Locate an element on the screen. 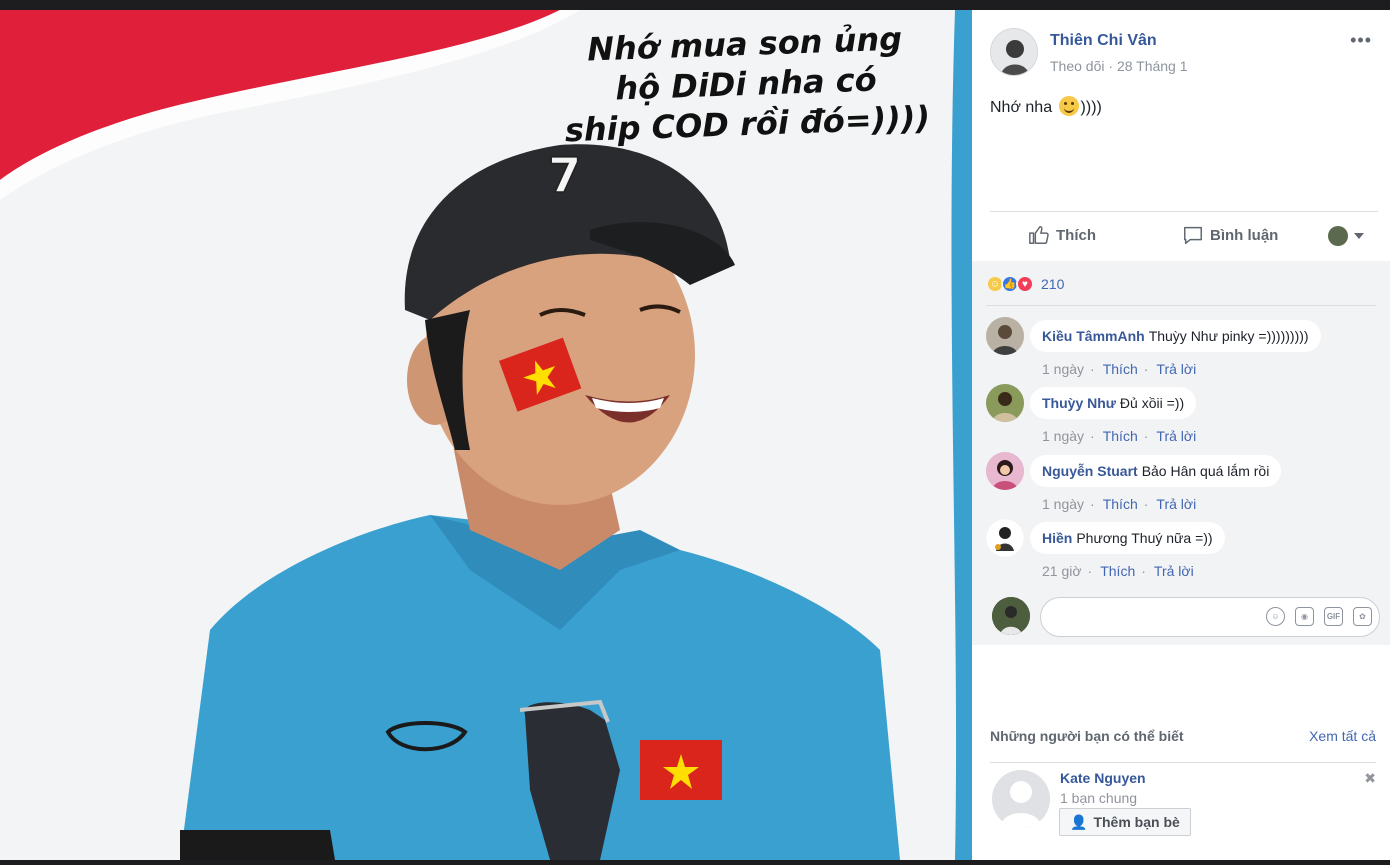  reaction-summary: ☺ 👍 ♥ 210 is located at coordinates (1025, 284).